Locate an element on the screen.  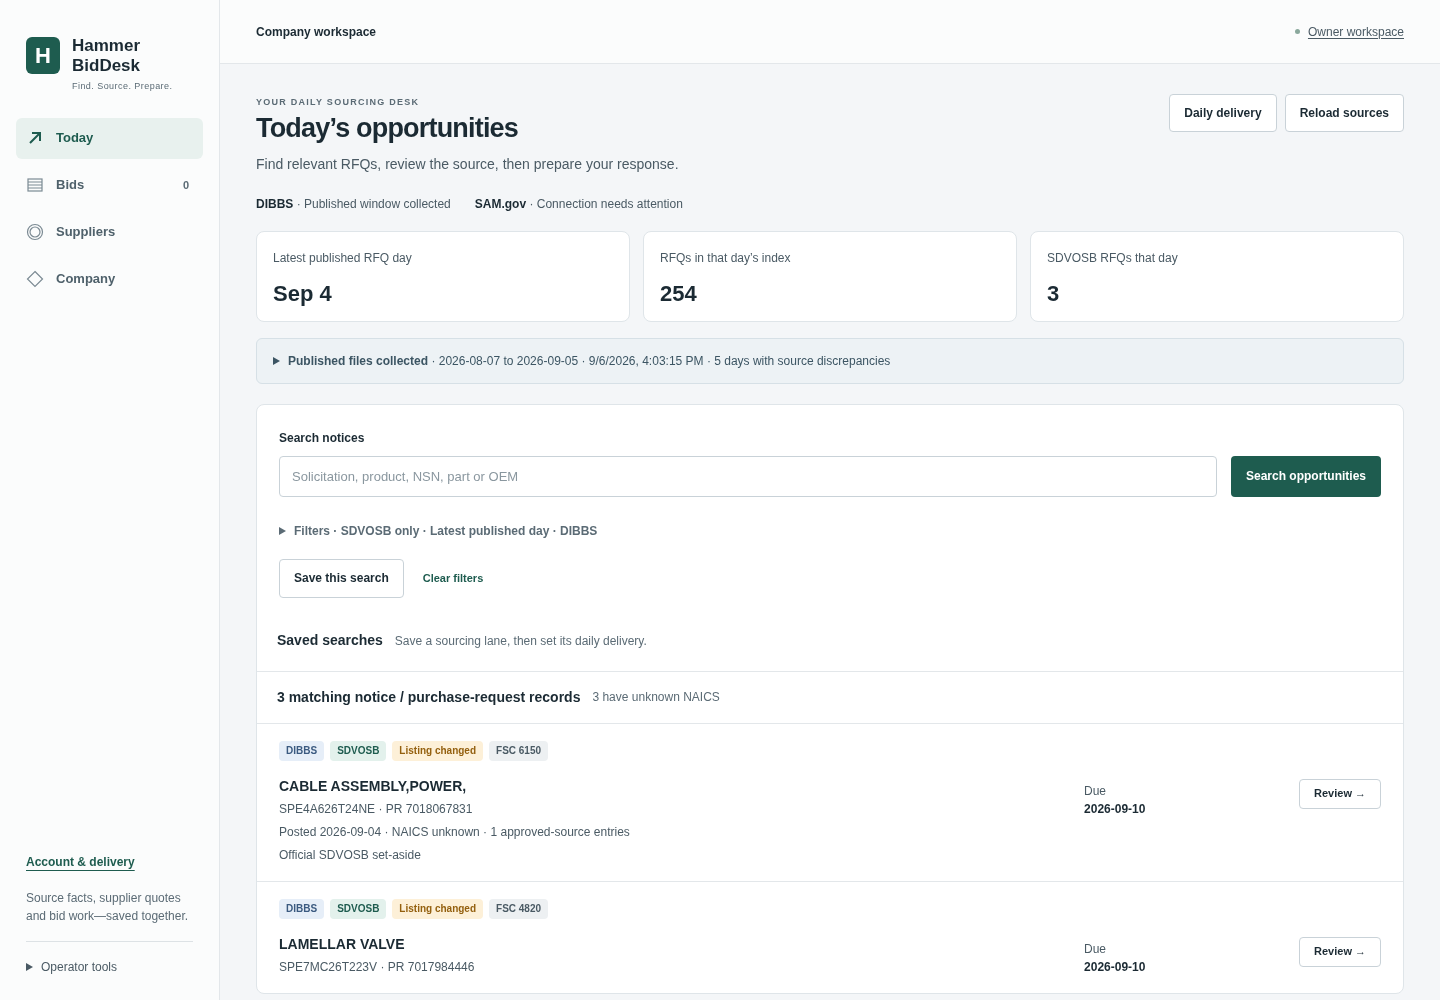
sidebar-item: Company is located at coordinates (109, 279).